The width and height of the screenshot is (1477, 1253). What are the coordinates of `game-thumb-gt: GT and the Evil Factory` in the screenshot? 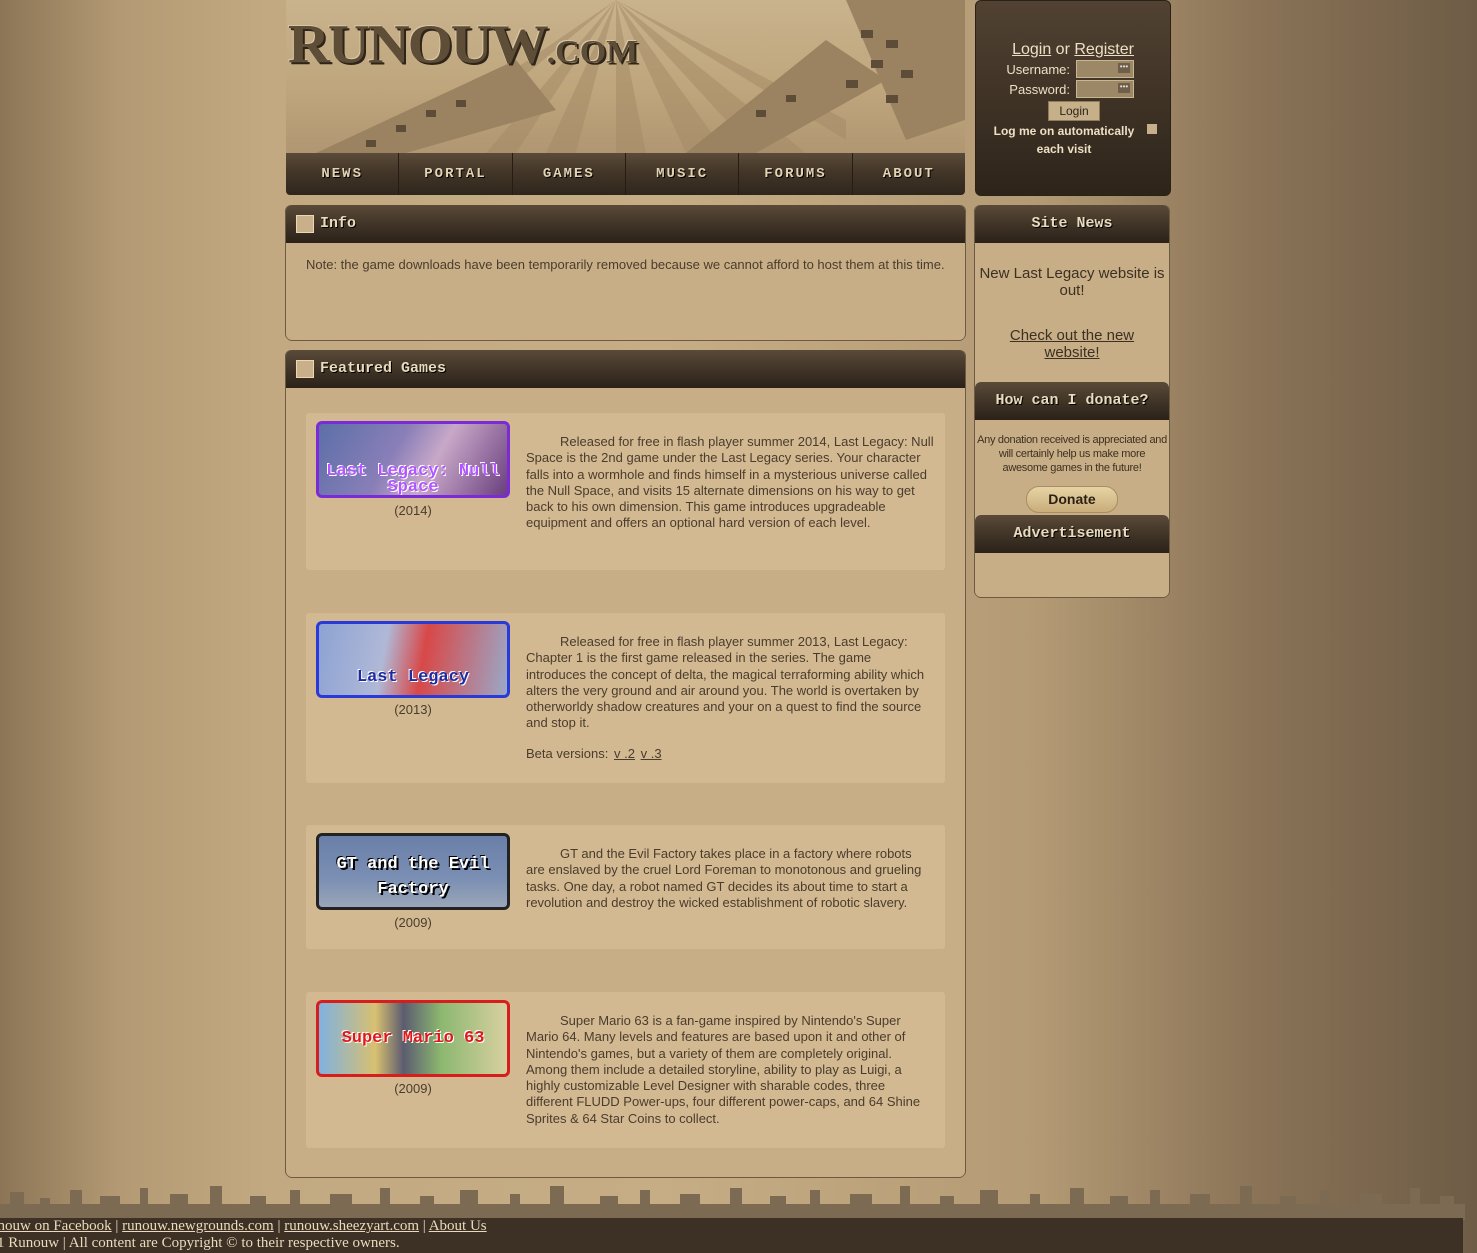 It's located at (413, 871).